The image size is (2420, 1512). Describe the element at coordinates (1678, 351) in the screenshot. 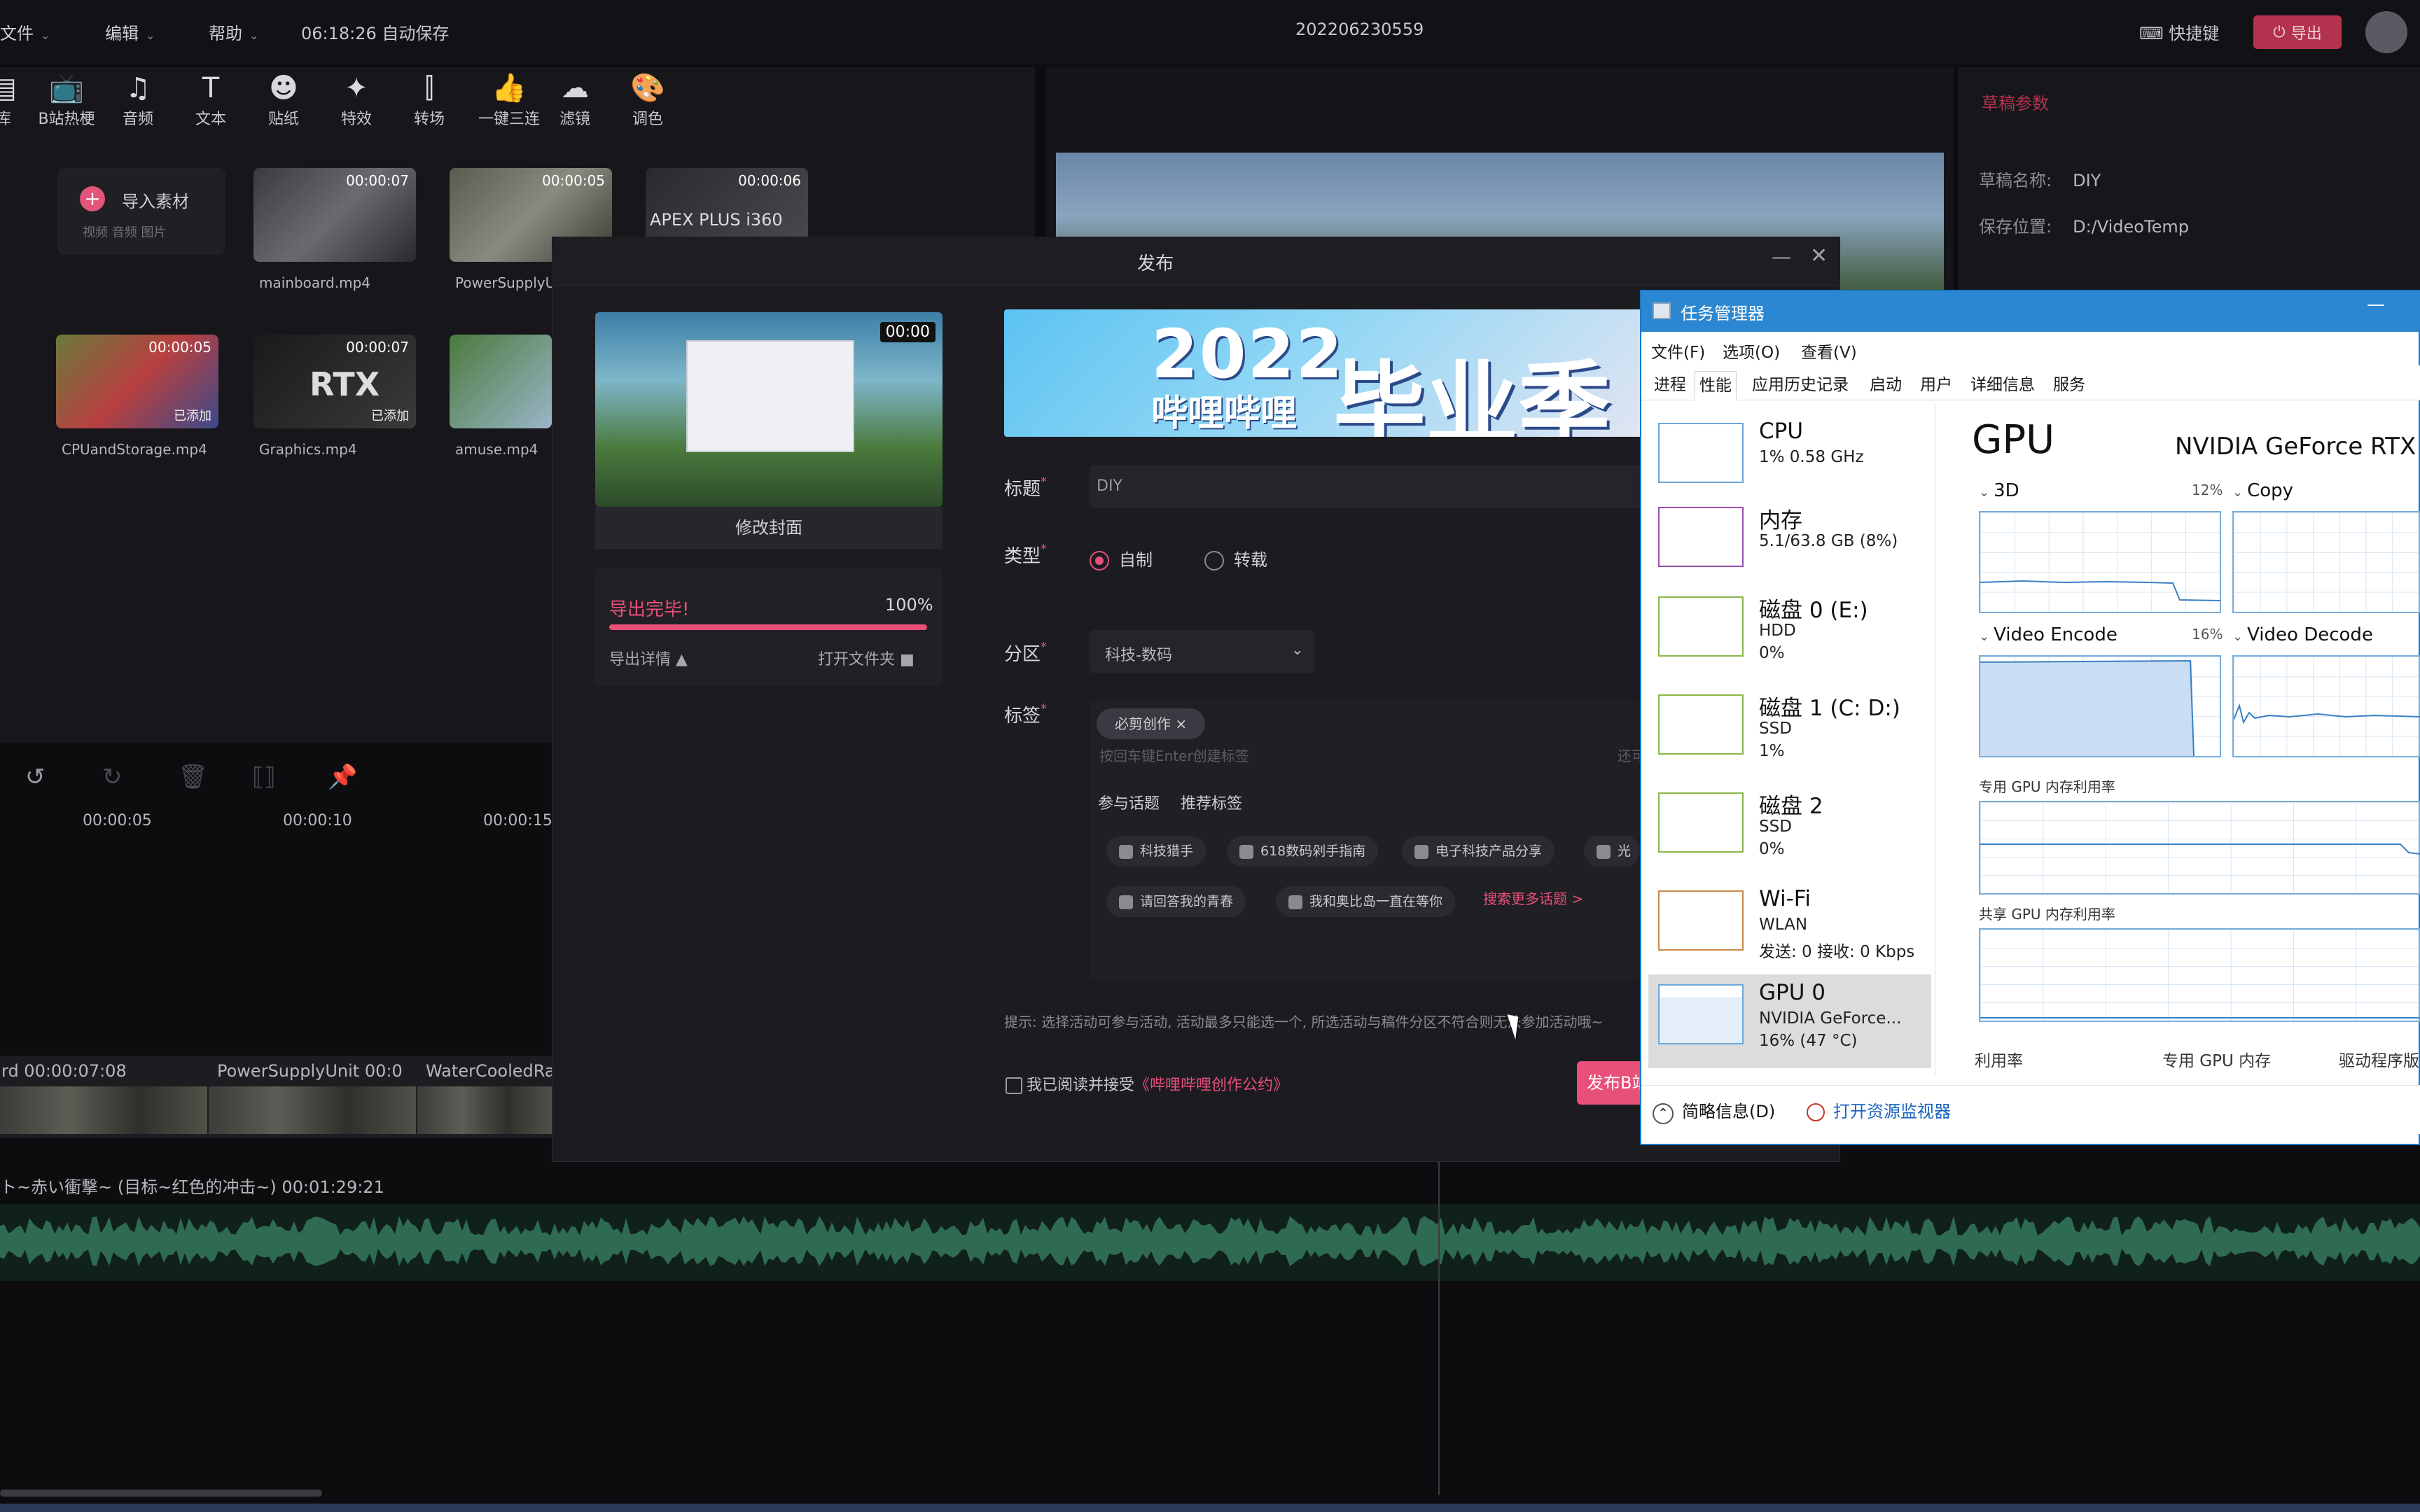

I see `tm-menu-file: 文件(F)` at that location.